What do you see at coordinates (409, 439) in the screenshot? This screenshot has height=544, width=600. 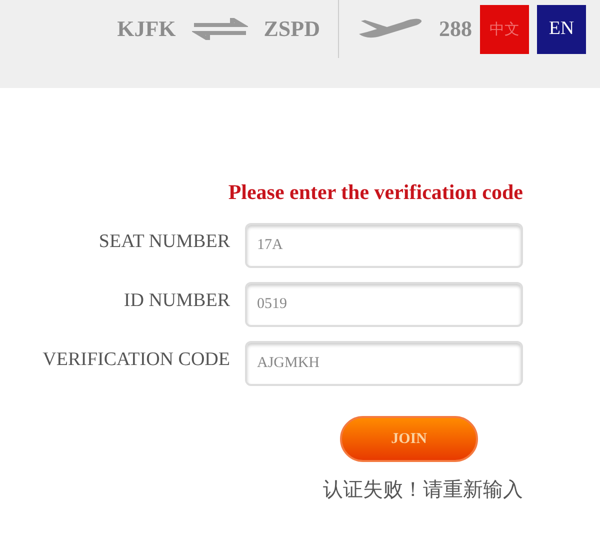 I see `join-button: JOIN` at bounding box center [409, 439].